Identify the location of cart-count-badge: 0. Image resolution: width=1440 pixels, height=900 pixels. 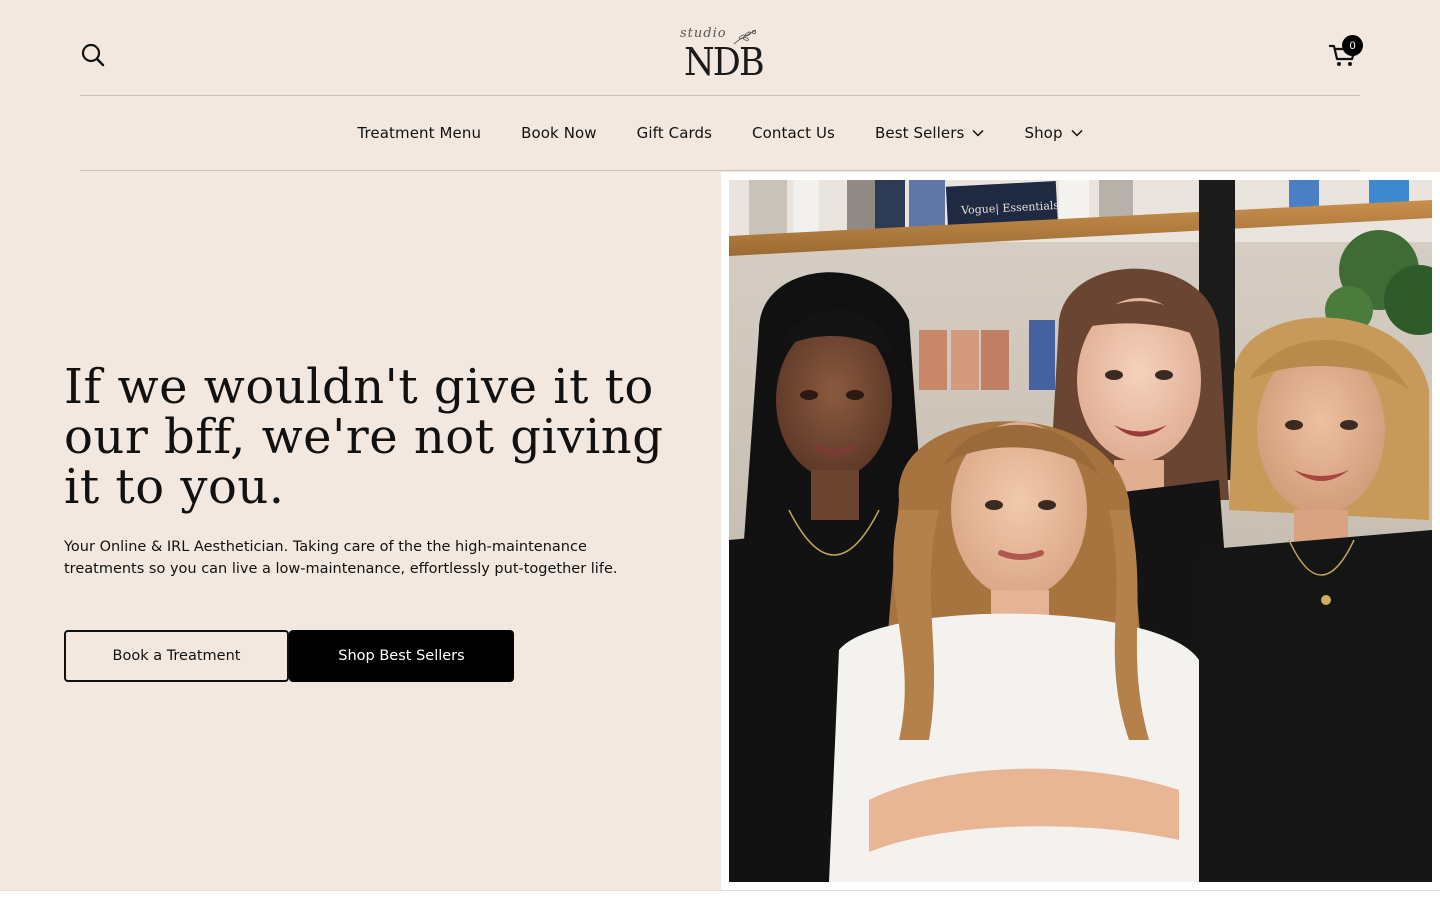
(1352, 45).